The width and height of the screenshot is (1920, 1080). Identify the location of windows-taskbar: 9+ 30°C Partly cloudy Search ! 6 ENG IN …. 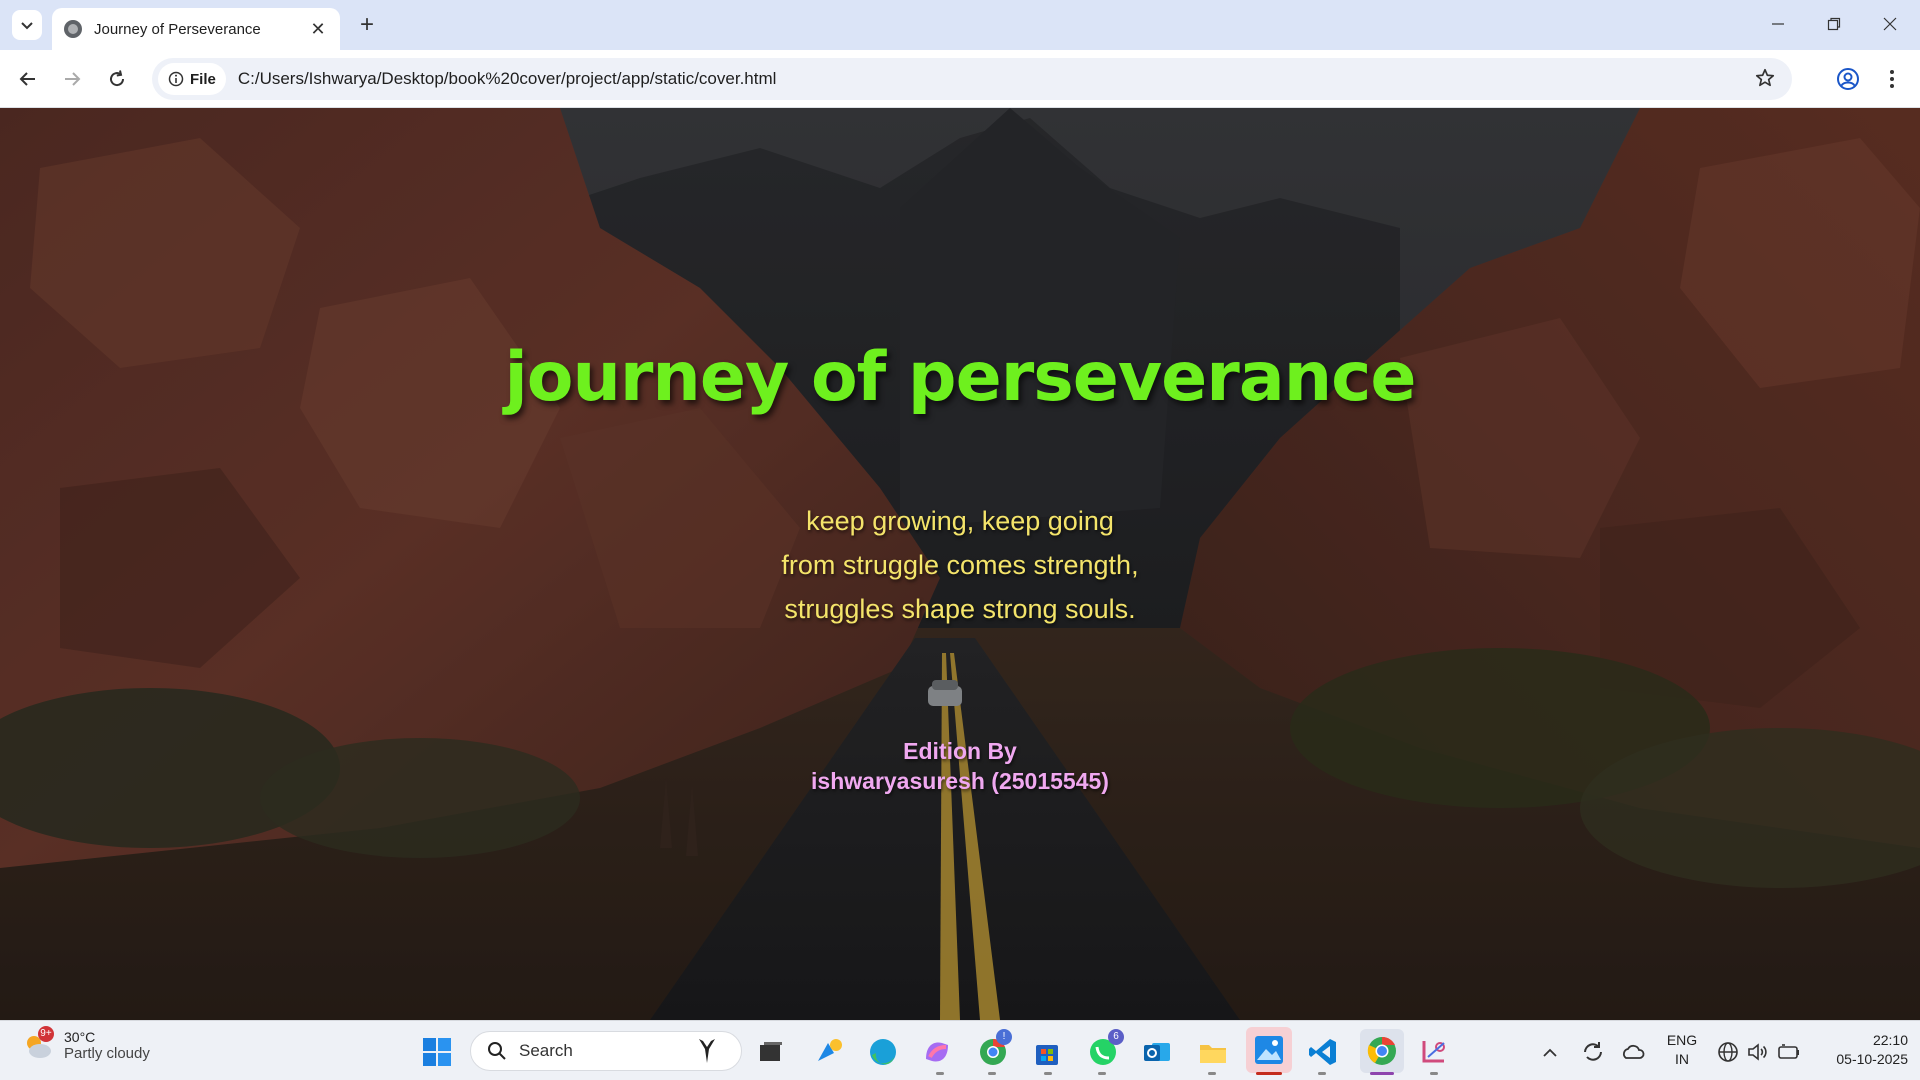
(960, 1050).